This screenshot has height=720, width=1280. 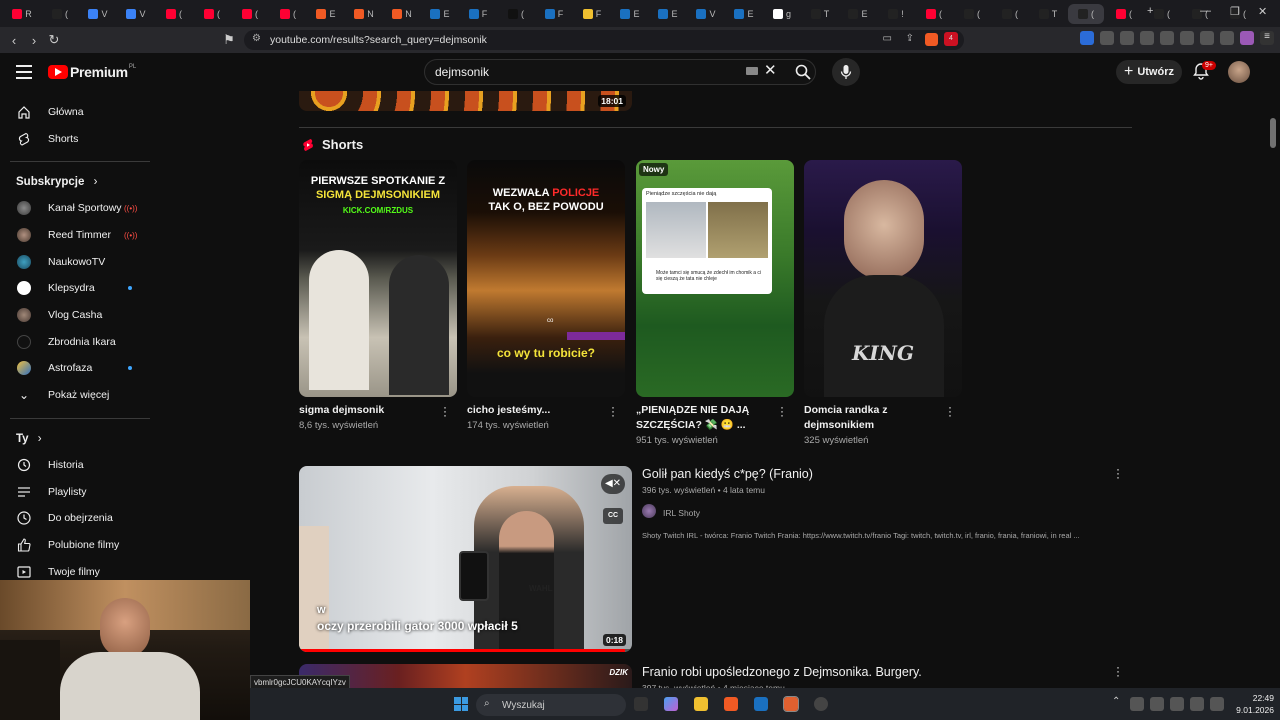 I want to click on music-icon, so click(x=1147, y=38).